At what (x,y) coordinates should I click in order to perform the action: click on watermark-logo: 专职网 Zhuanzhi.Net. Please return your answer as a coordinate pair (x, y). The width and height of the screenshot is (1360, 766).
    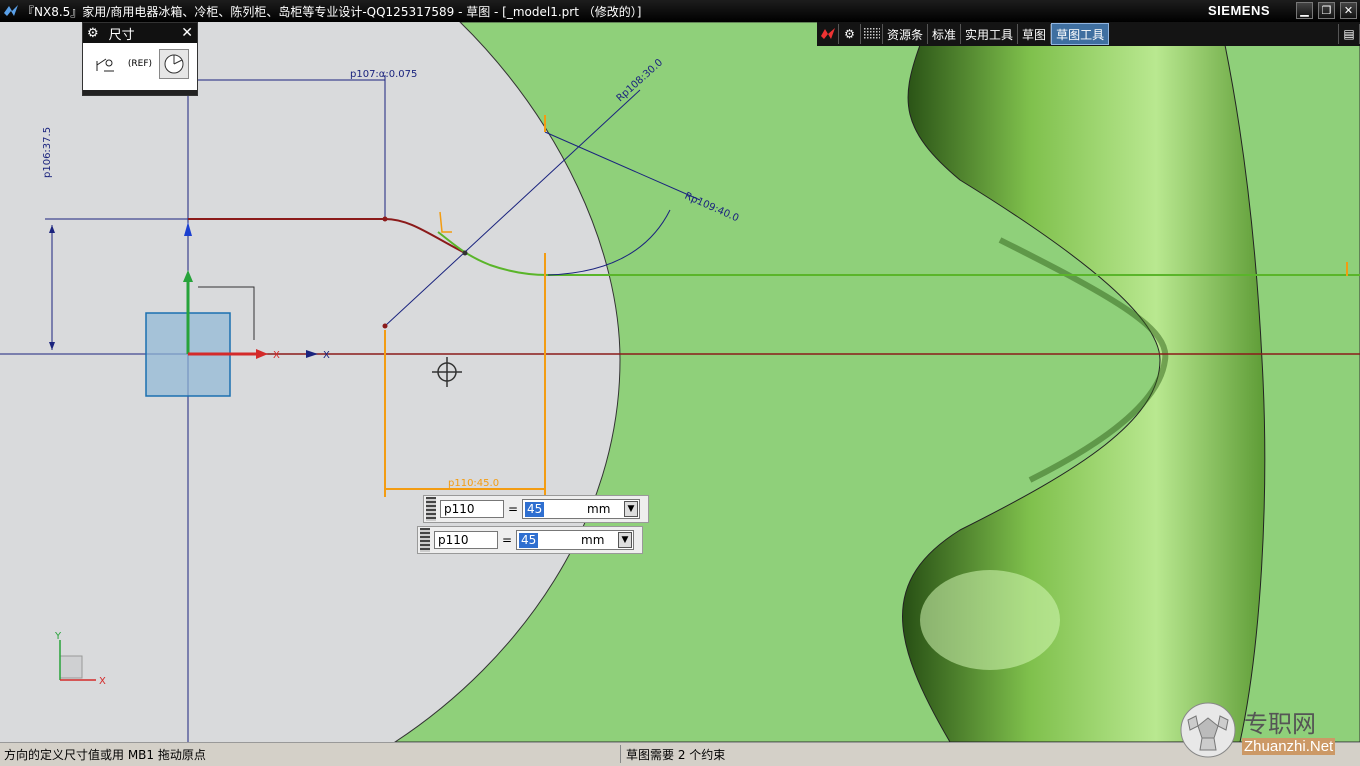
    Looking at the image, I should click on (1268, 730).